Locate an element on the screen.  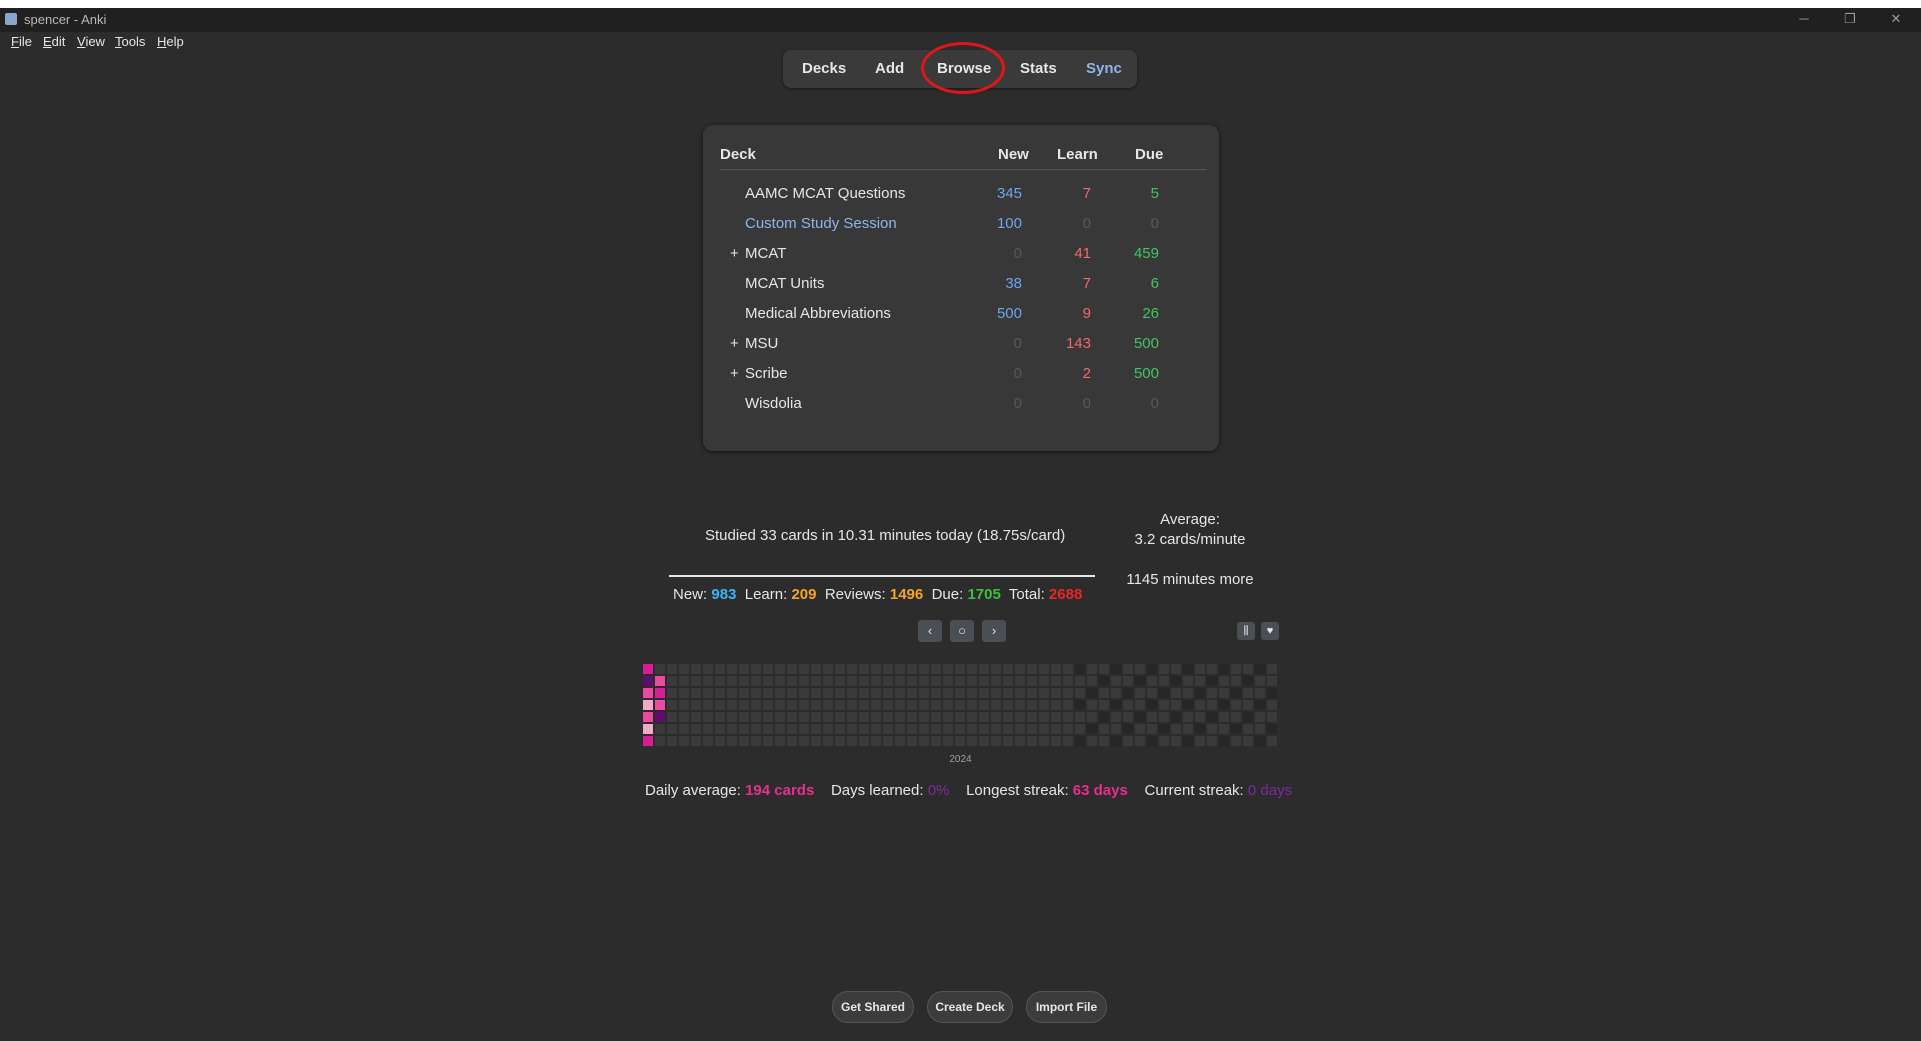
menu-help: Help is located at coordinates (170, 41).